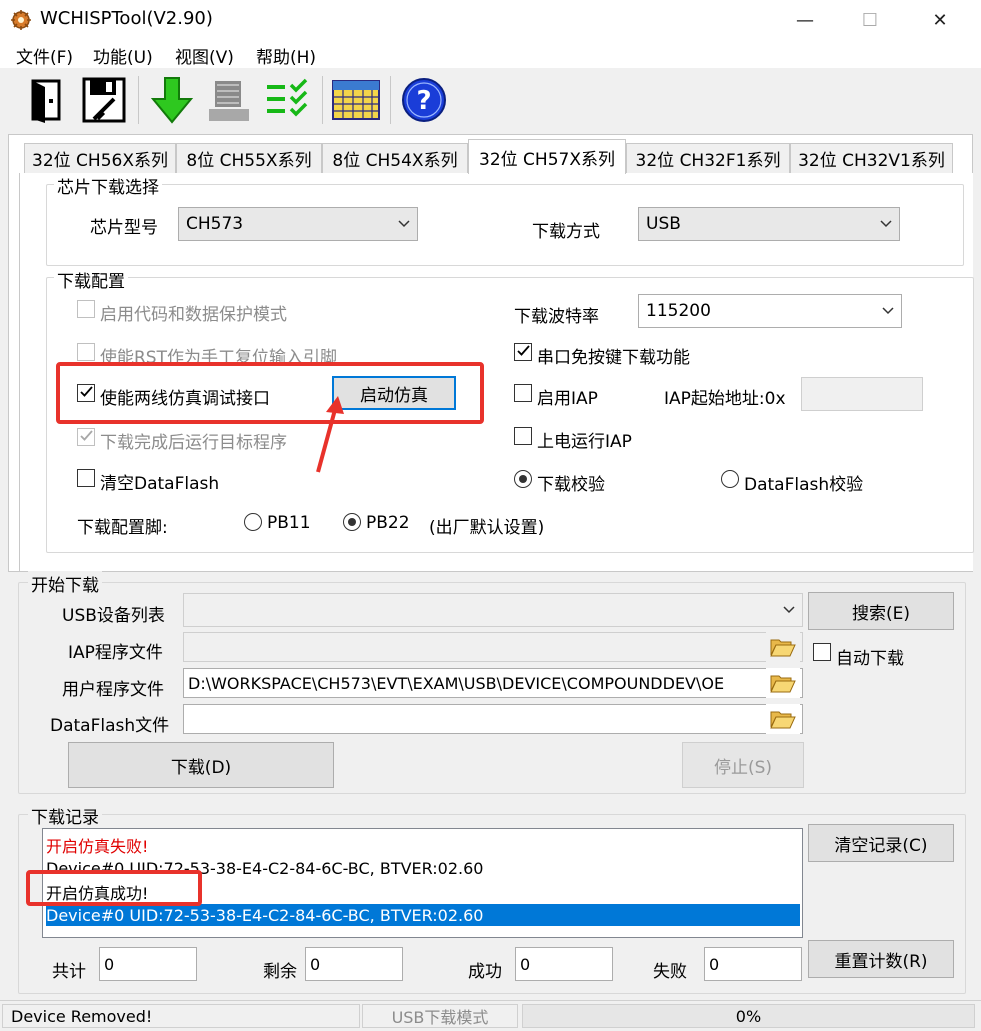 The width and height of the screenshot is (981, 1031). I want to click on maximize-button: ☐, so click(870, 20).